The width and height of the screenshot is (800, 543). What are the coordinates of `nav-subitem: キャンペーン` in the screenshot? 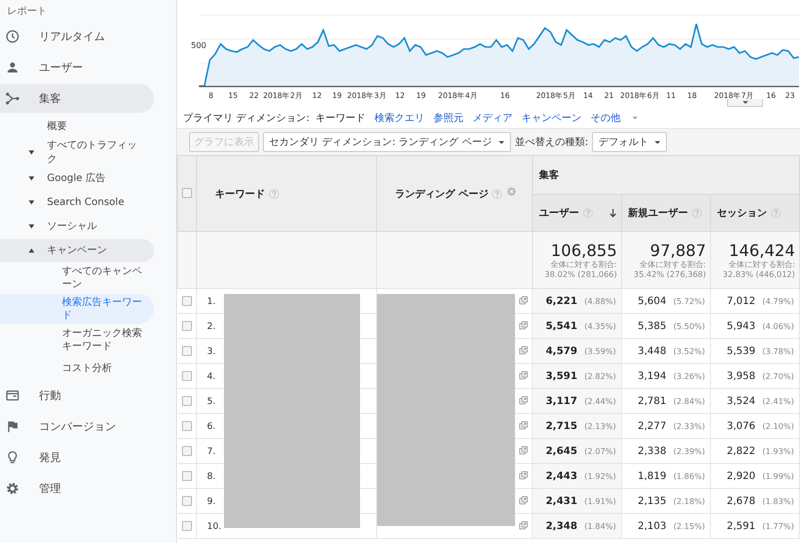 It's located at (77, 250).